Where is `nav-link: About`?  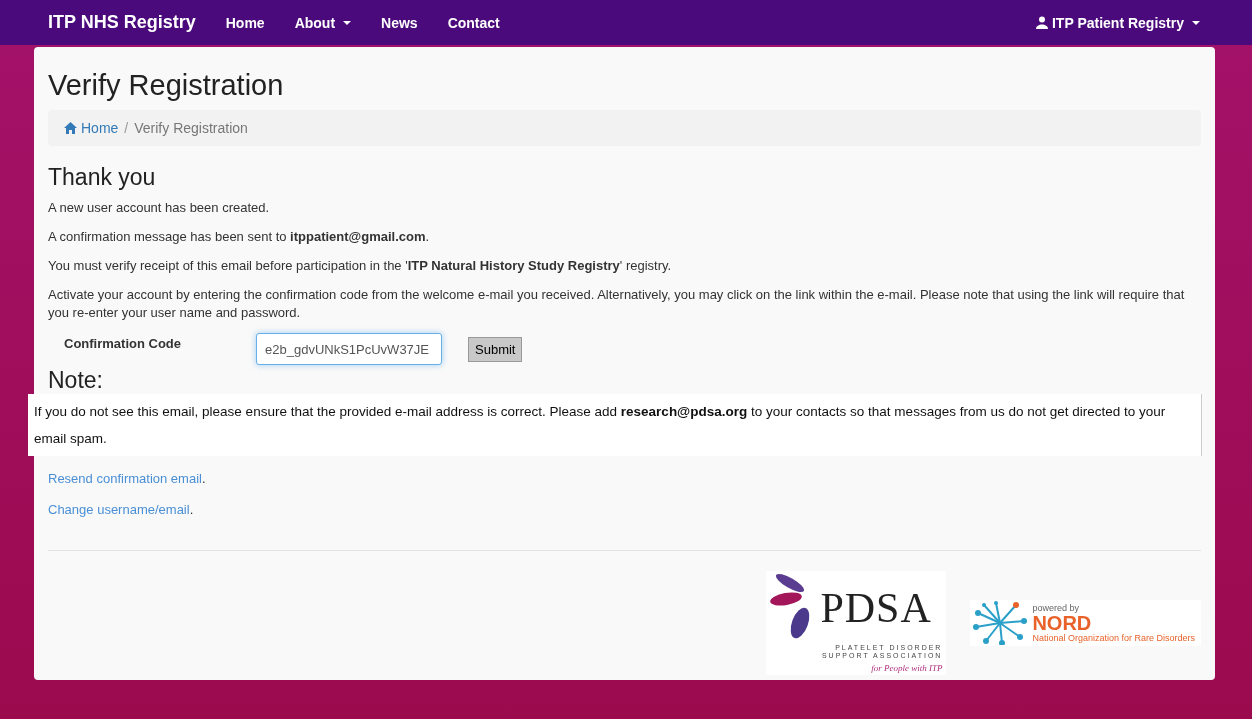
nav-link: About is located at coordinates (323, 22).